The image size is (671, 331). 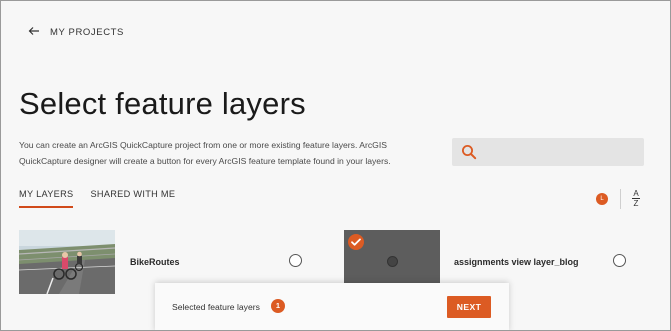 What do you see at coordinates (332, 306) in the screenshot?
I see `selection-bar: Selected feature layers 1 NEXT` at bounding box center [332, 306].